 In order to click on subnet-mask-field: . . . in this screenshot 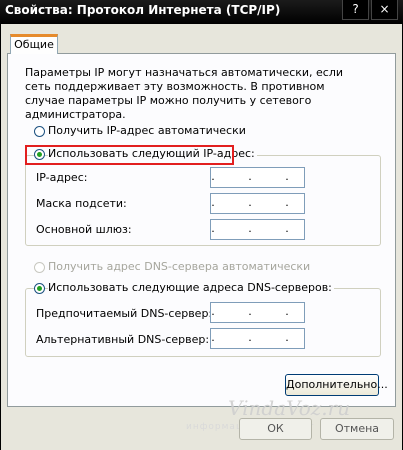, I will do `click(257, 203)`.